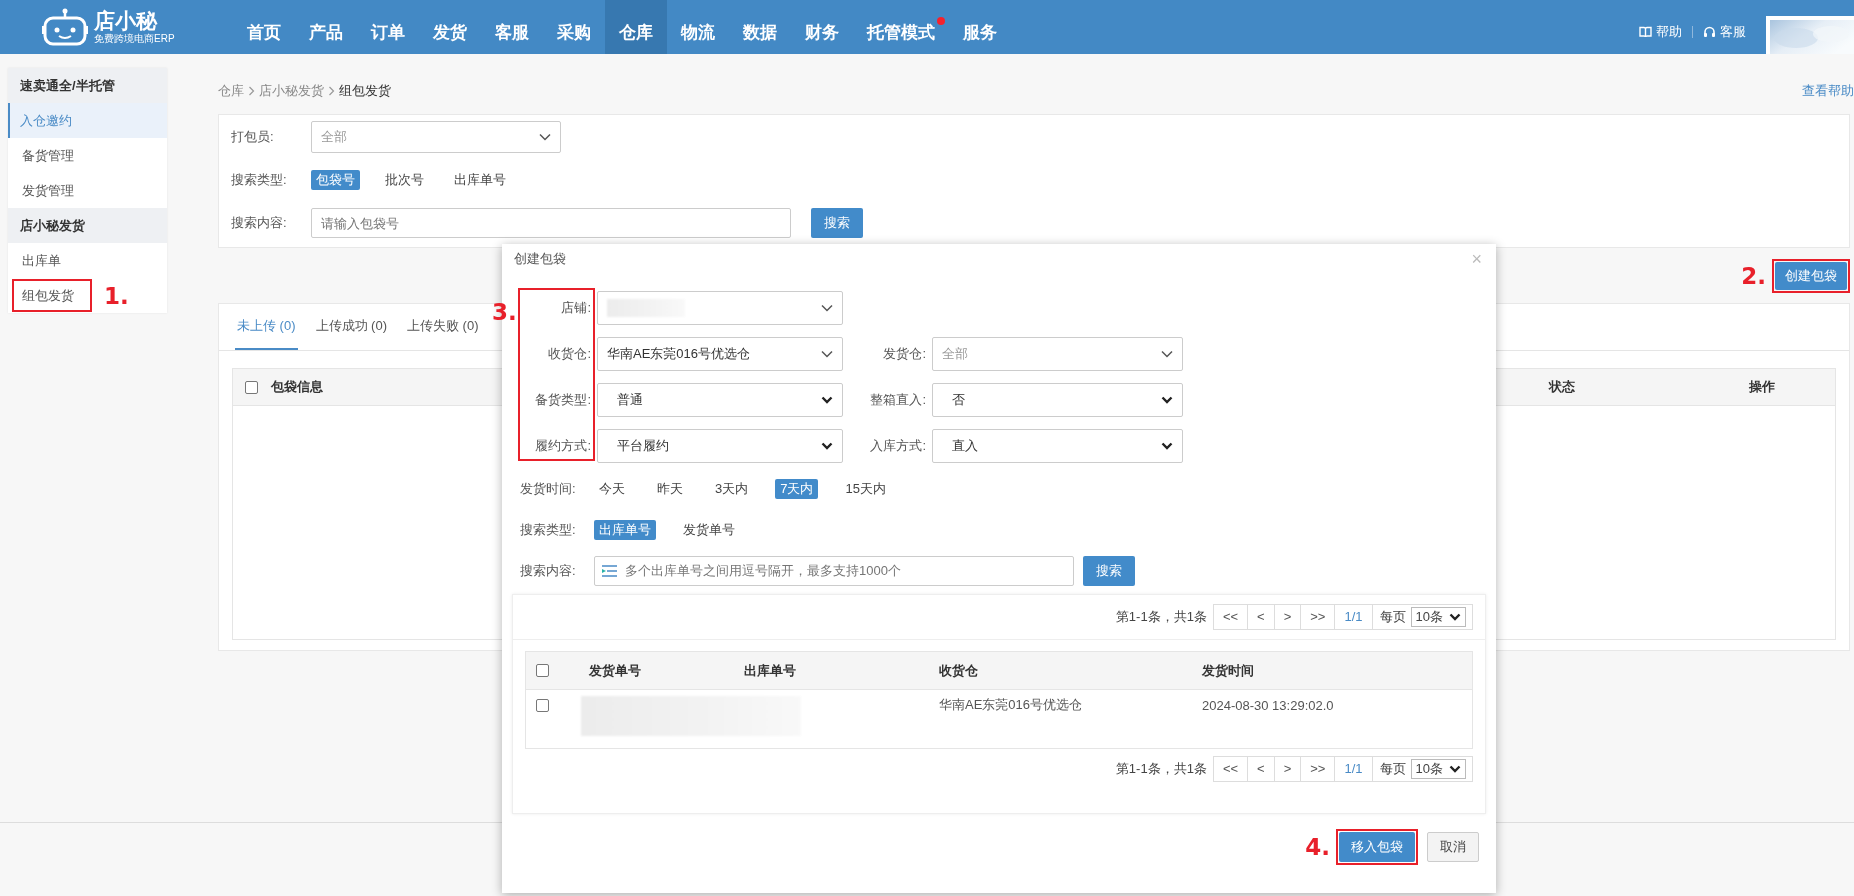 This screenshot has width=1854, height=896. I want to click on column-header: 出库单号, so click(770, 670).